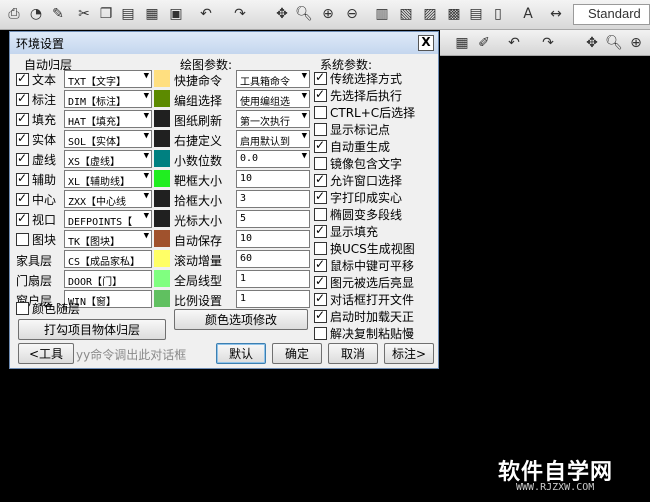 Image resolution: width=650 pixels, height=502 pixels. Describe the element at coordinates (108, 199) in the screenshot. I see `layer-combo: ZXX【中心线 ▼` at that location.